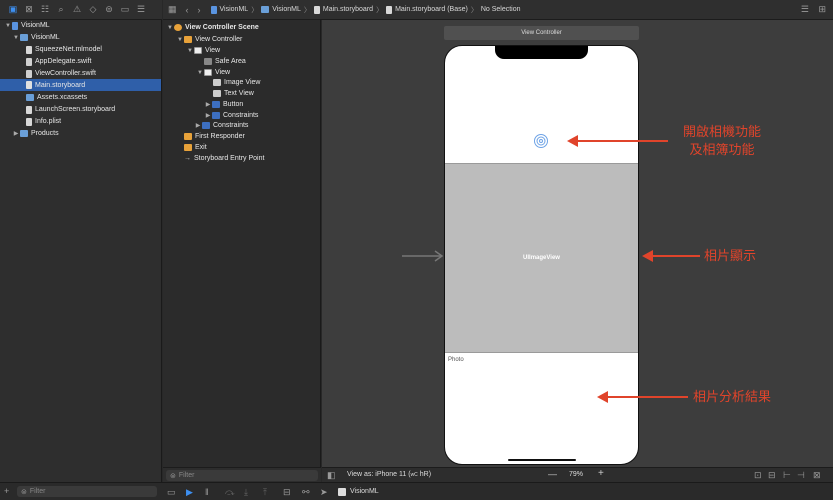 The image size is (833, 500). Describe the element at coordinates (541, 141) in the screenshot. I see `camera-button-icon` at that location.